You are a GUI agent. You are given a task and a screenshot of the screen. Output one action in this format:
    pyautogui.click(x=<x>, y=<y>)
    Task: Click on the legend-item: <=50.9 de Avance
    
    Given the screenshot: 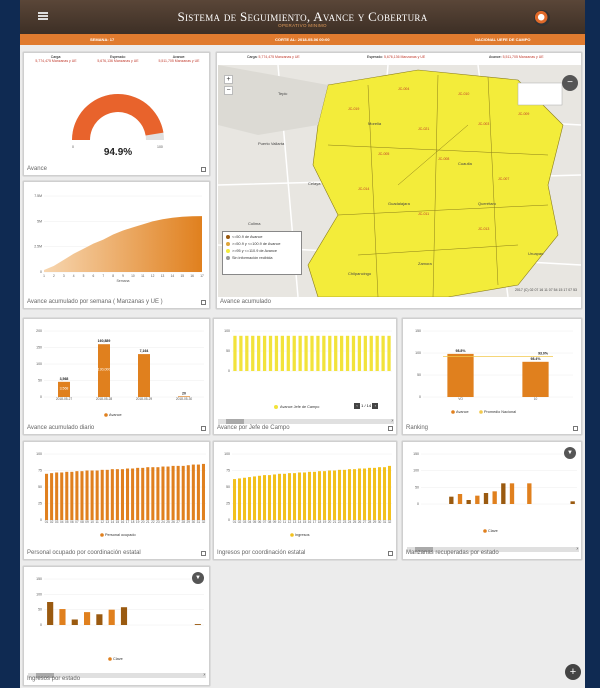 What is the action you would take?
    pyautogui.click(x=262, y=237)
    